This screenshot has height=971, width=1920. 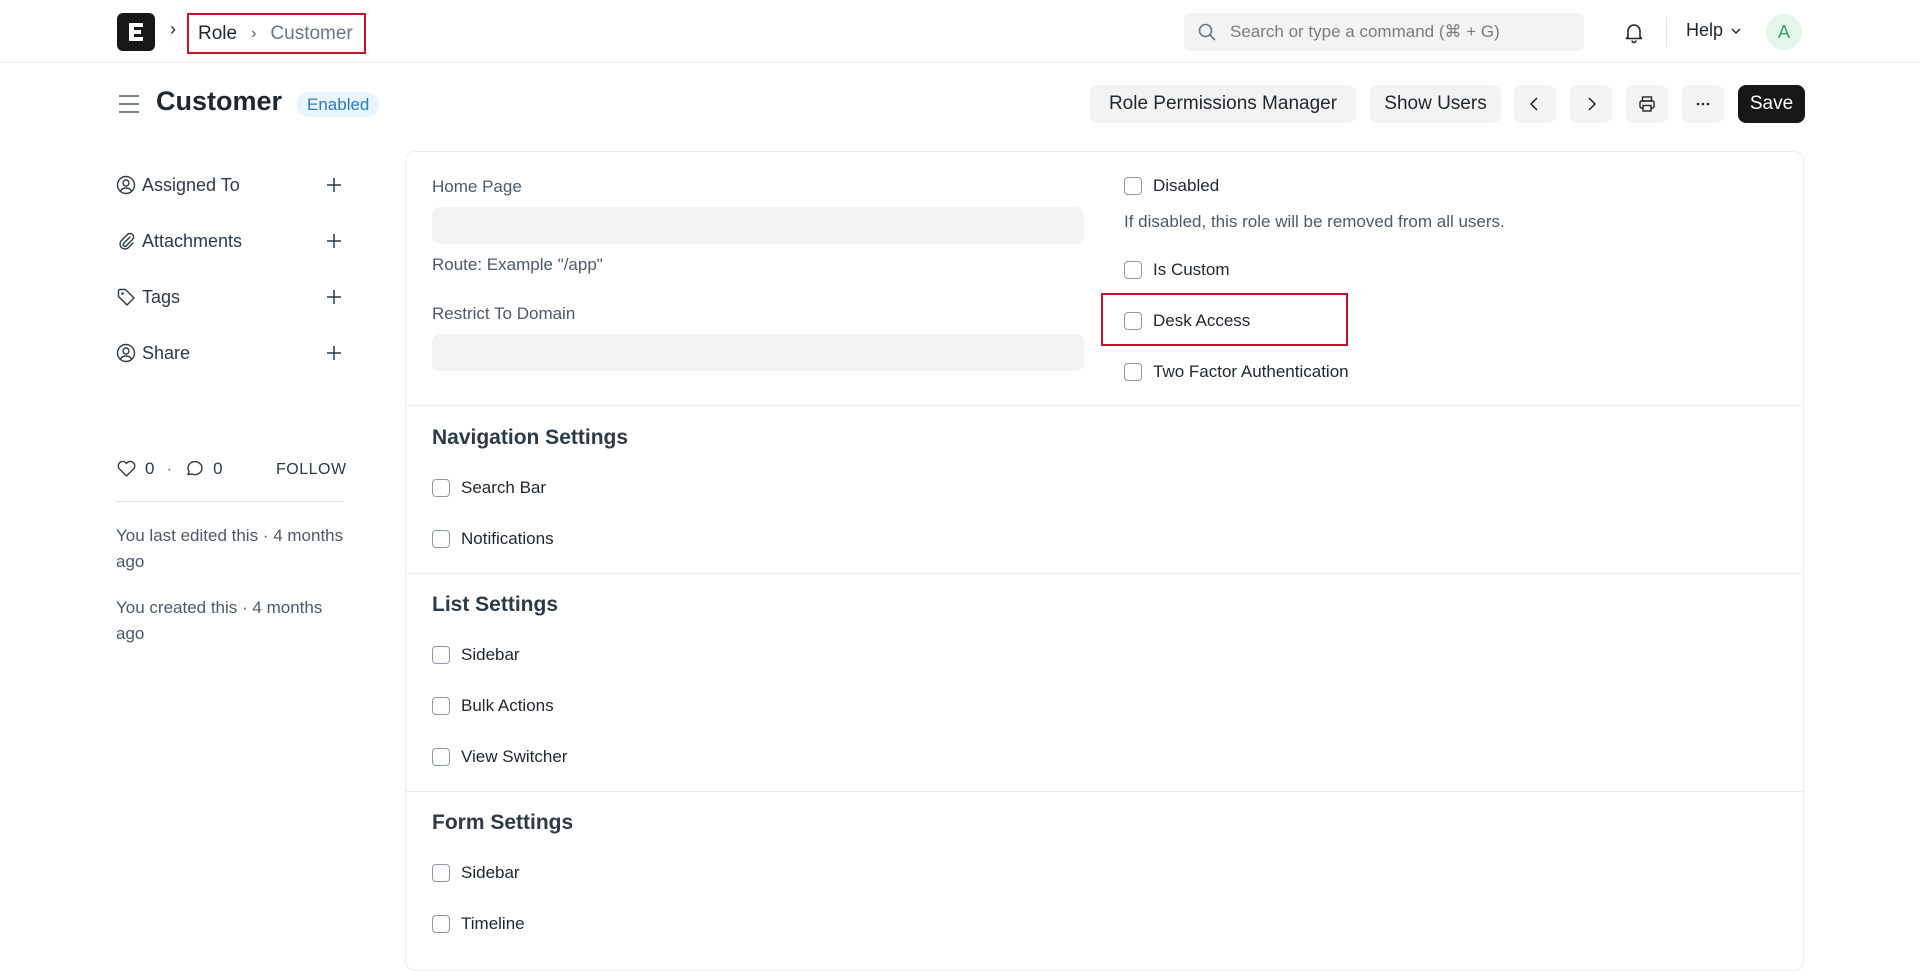 What do you see at coordinates (217, 34) in the screenshot?
I see `breadcrumb-role-link: Role` at bounding box center [217, 34].